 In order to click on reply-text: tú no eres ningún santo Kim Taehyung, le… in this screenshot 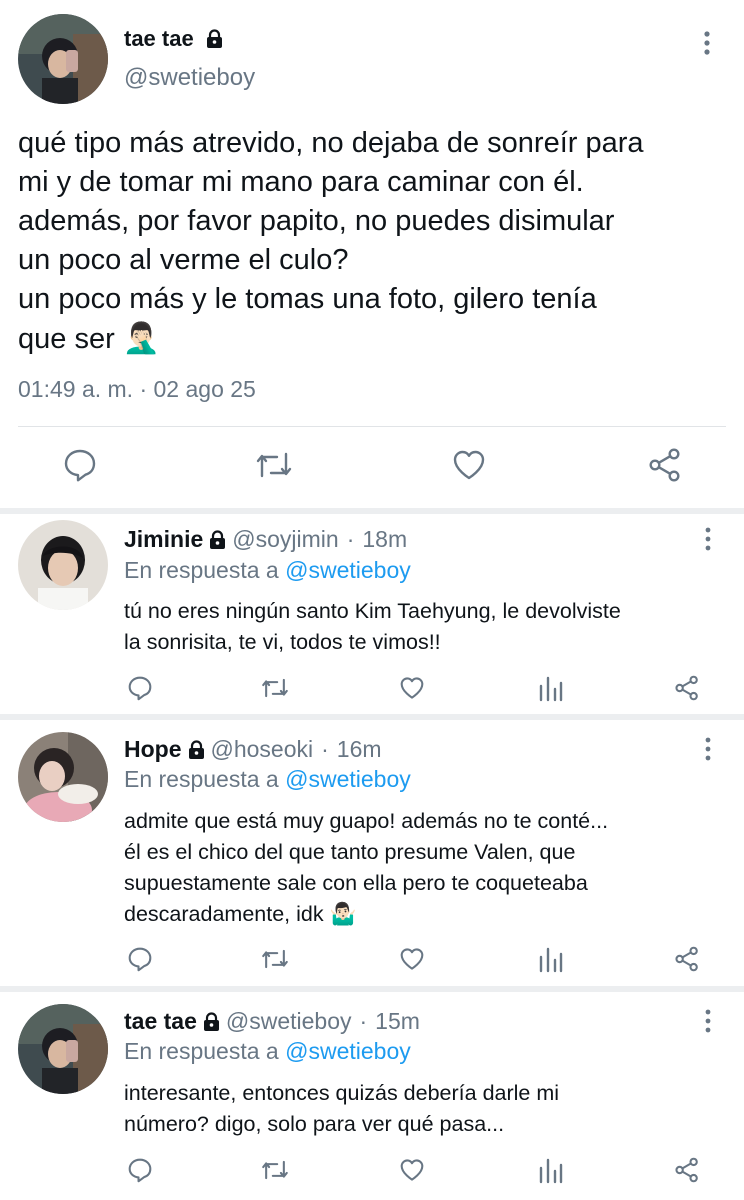, I will do `click(372, 626)`.